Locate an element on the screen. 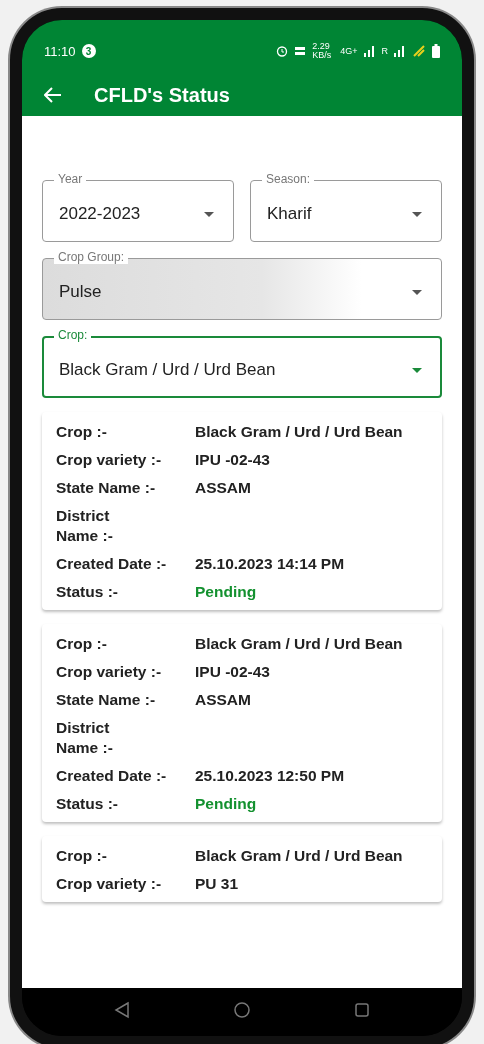 The width and height of the screenshot is (484, 1044). dropdown-field: Crop: Black Gram / Urd / Urd Bean is located at coordinates (242, 363).